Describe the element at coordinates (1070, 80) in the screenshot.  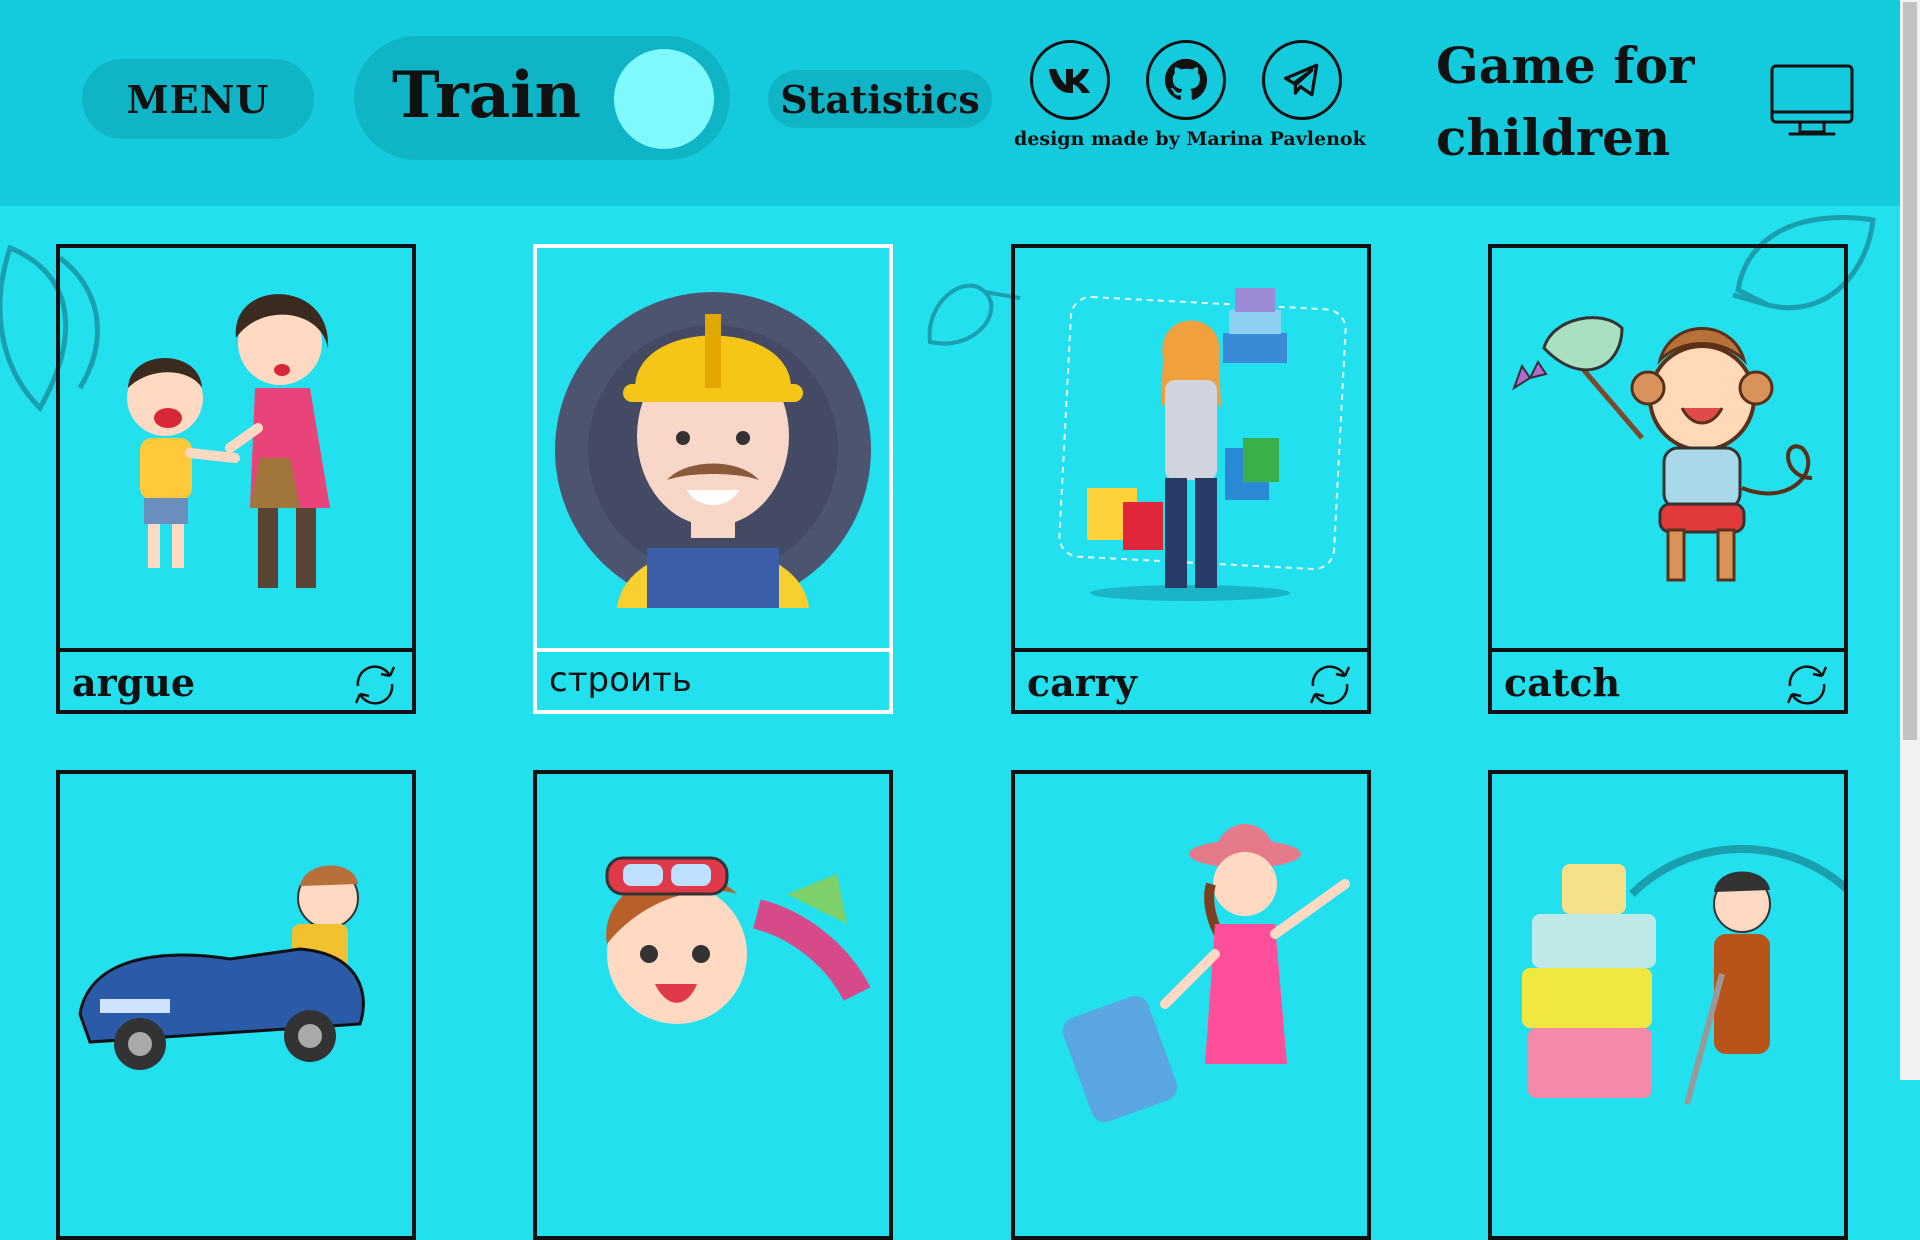
I see `vk-icon` at that location.